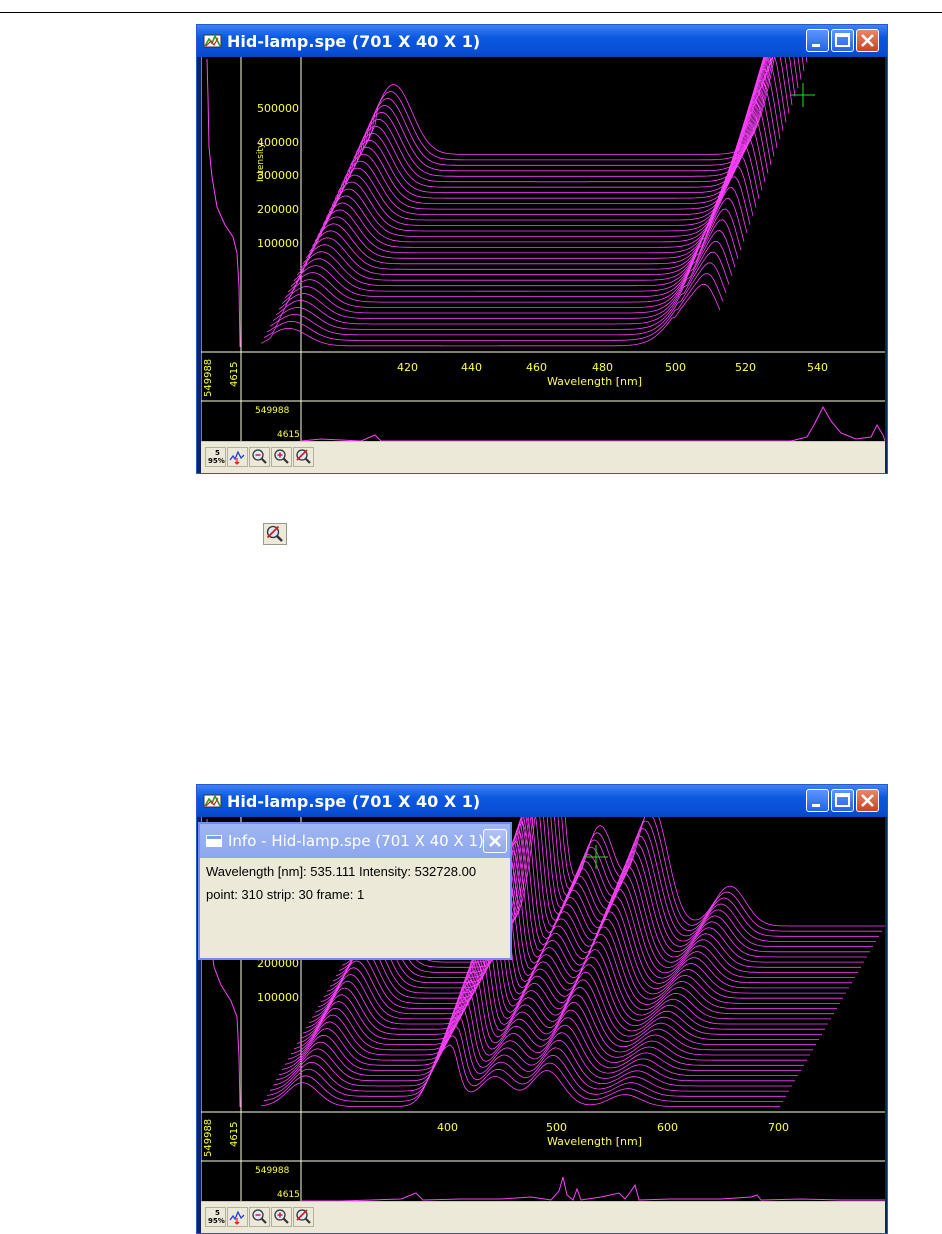 The image size is (942, 1234). Describe the element at coordinates (278, 209) in the screenshot. I see `y-tick-label: 200000` at that location.